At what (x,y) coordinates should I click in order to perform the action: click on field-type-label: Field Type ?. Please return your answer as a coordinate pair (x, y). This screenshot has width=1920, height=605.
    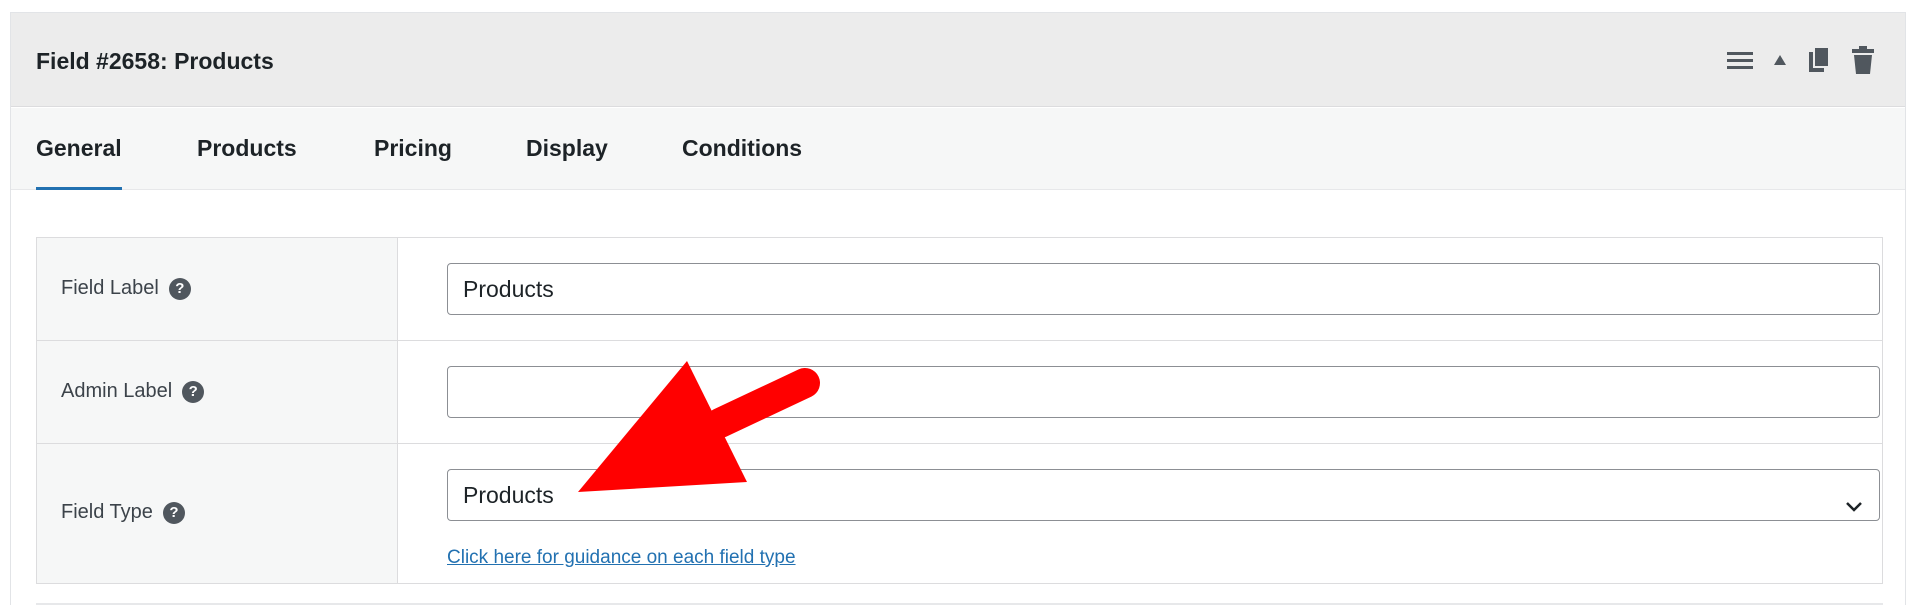
    Looking at the image, I should click on (123, 512).